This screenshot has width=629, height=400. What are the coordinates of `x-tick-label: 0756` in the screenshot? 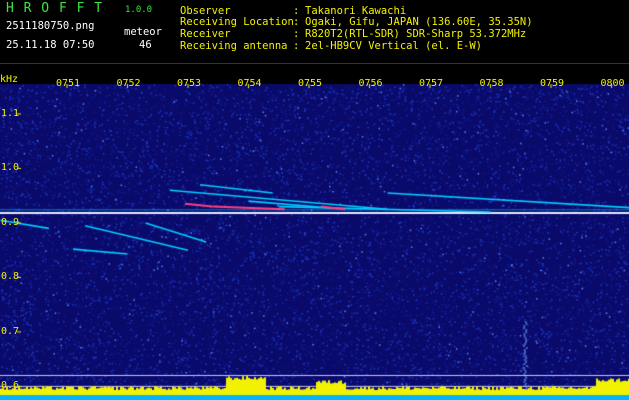 It's located at (370, 83).